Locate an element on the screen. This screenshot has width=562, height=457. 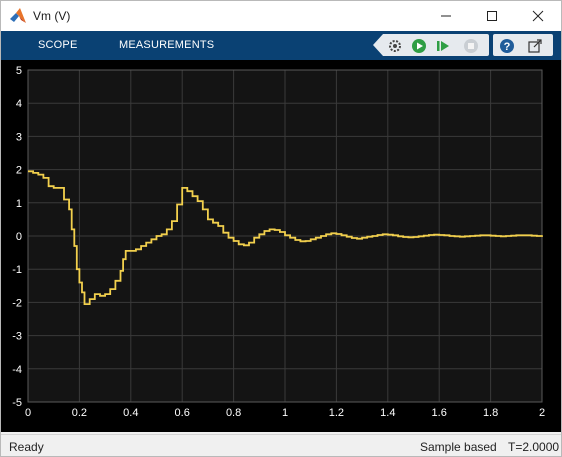
title-bar: Vm (V) is located at coordinates (281, 16).